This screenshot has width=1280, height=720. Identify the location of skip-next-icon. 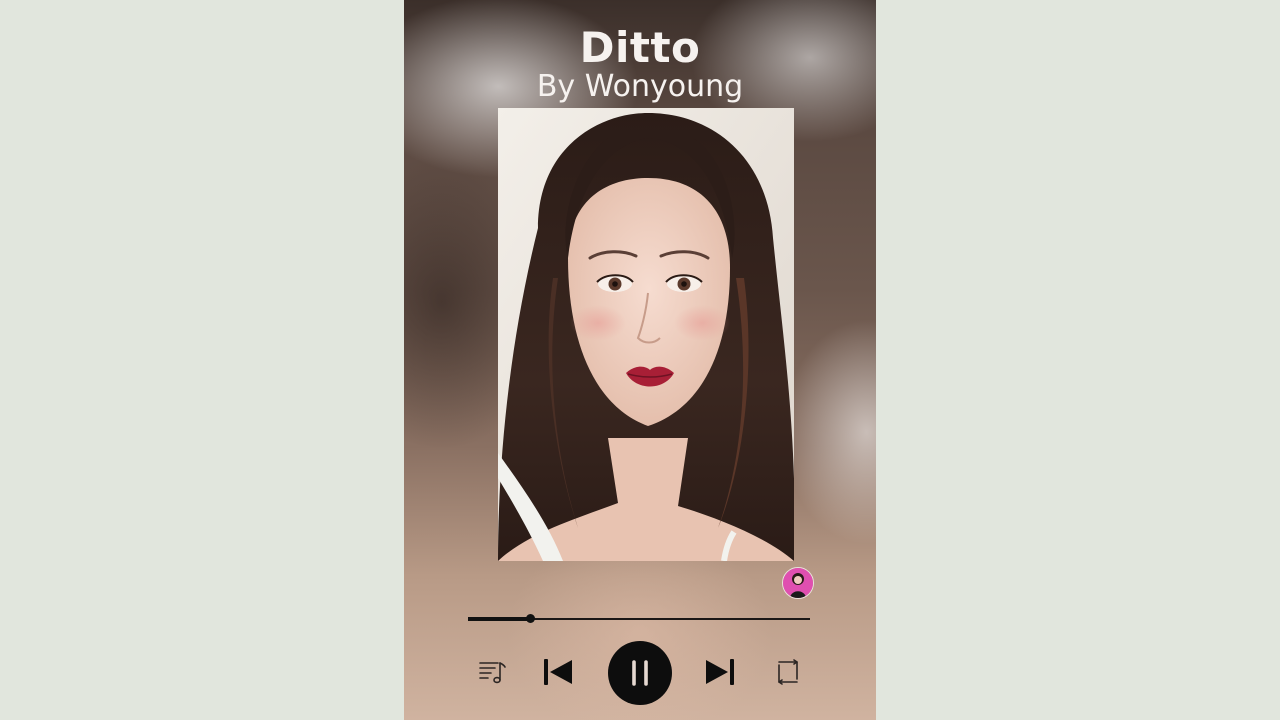
(720, 672).